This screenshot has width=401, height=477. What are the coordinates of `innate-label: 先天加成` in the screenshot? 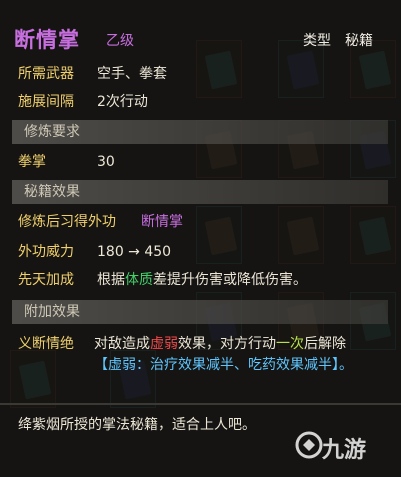 It's located at (46, 280).